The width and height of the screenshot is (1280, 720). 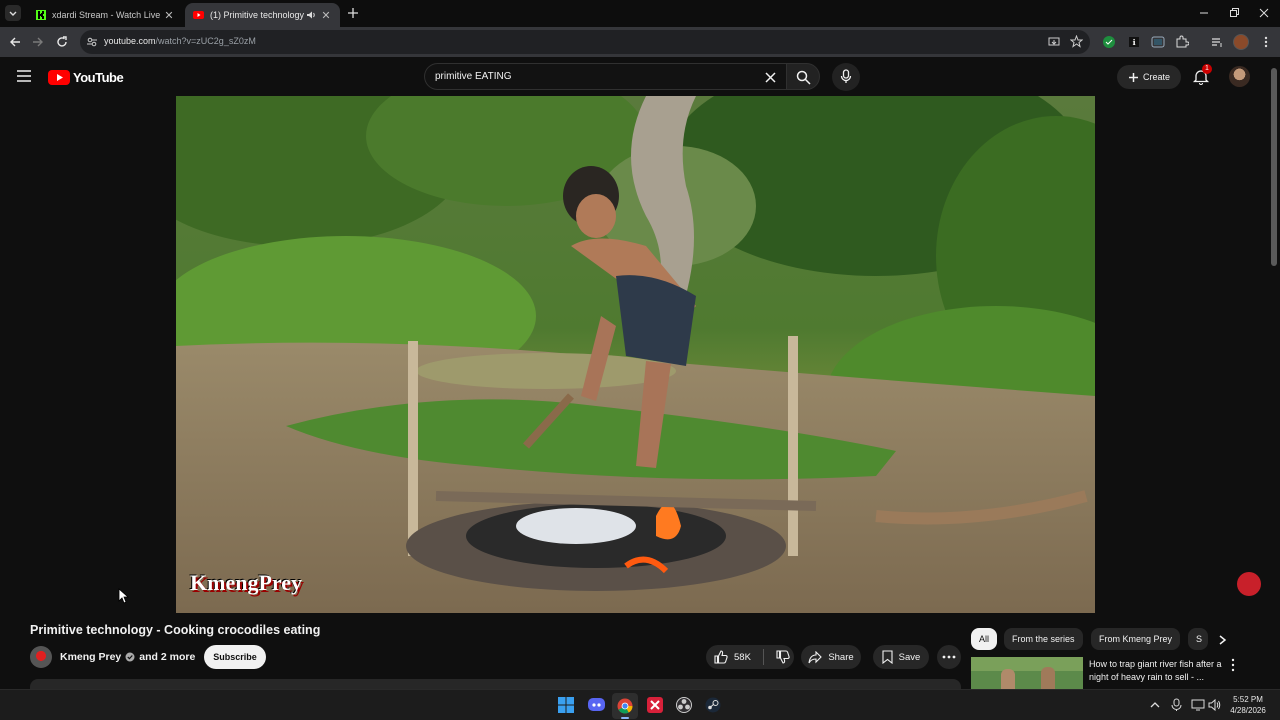 I want to click on bookmark-icon, so click(x=887, y=657).